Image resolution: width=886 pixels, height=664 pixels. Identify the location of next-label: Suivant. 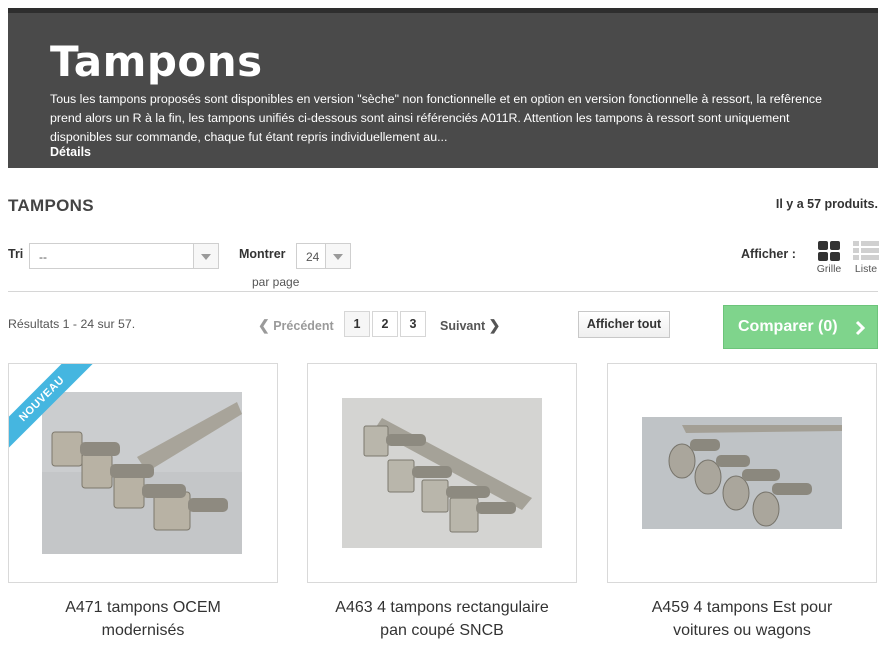
(463, 326).